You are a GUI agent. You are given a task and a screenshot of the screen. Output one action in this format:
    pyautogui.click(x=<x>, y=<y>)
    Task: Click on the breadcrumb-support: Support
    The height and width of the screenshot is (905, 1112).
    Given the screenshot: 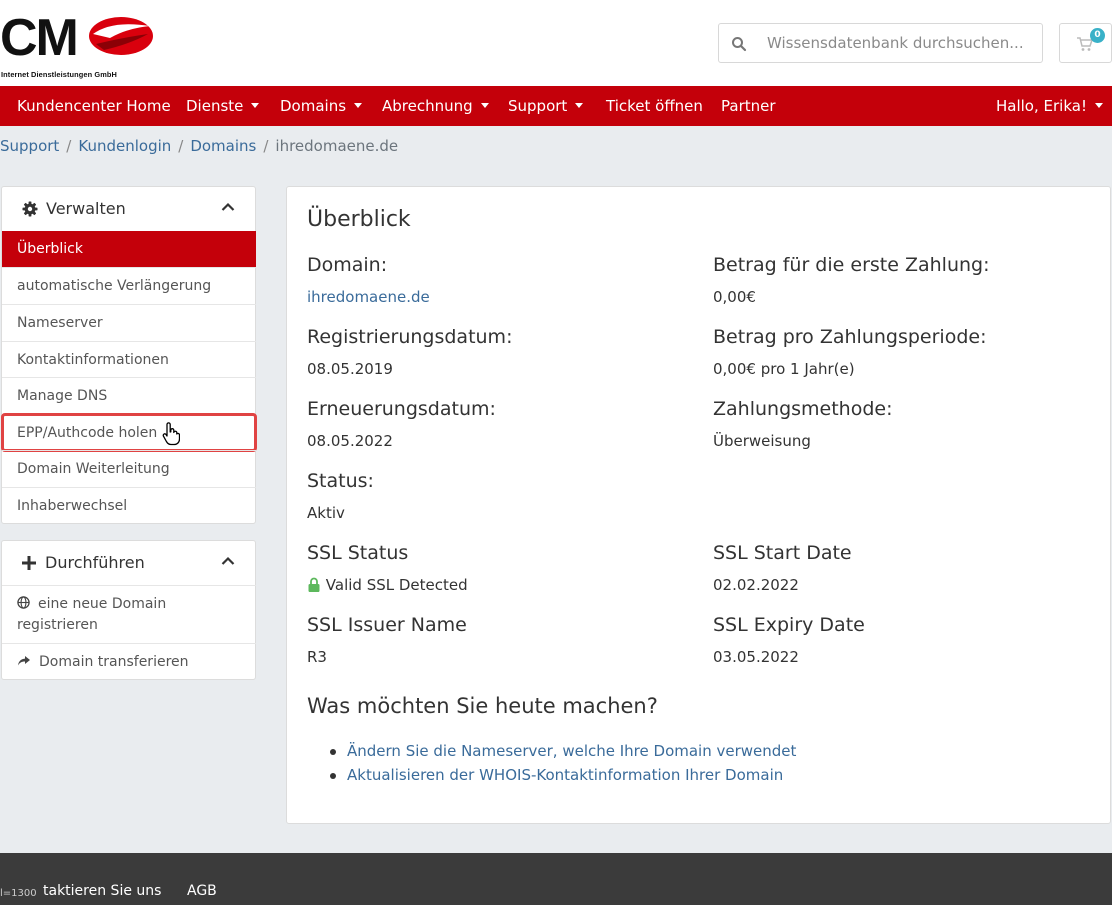 What is the action you would take?
    pyautogui.click(x=29, y=146)
    